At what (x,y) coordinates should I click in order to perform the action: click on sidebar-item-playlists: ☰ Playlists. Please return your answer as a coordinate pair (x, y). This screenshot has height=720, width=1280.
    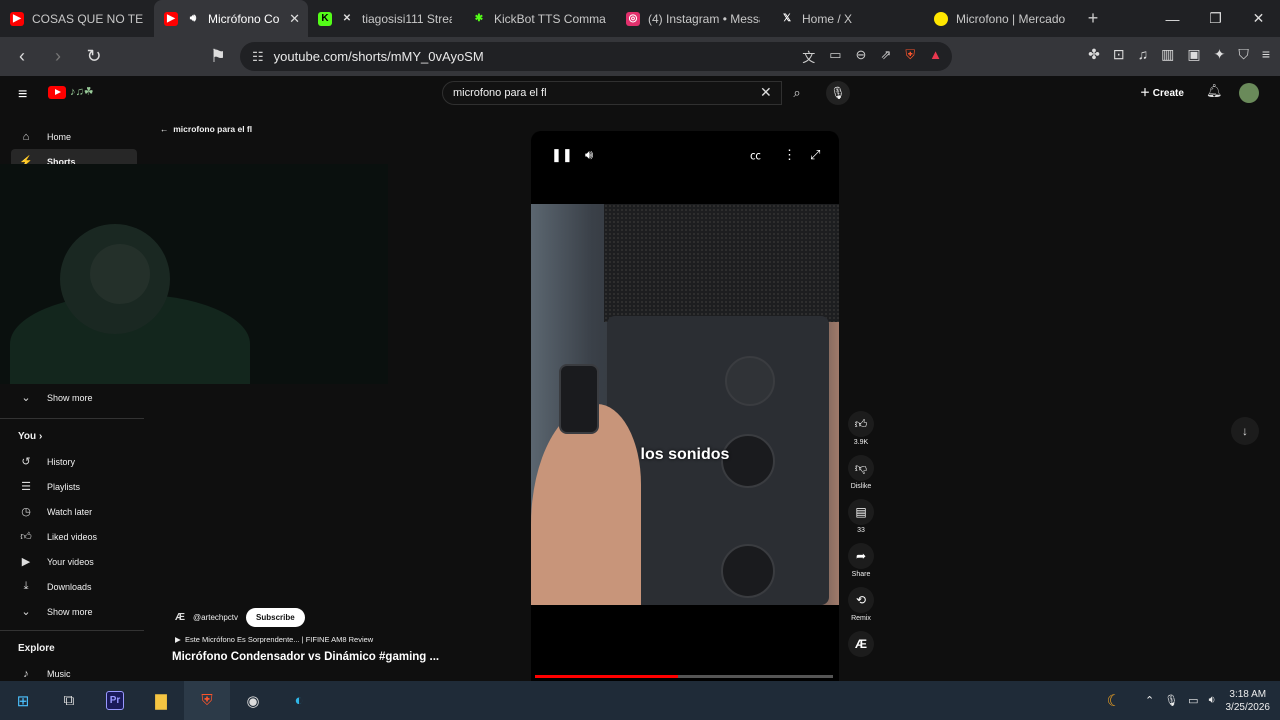
    Looking at the image, I should click on (72, 486).